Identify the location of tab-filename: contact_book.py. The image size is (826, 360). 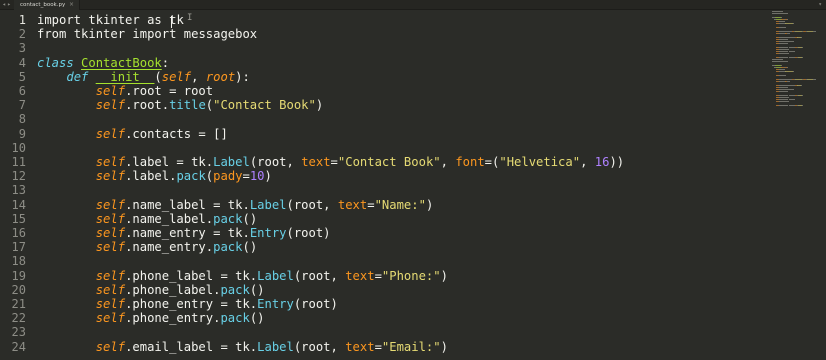
(43, 5).